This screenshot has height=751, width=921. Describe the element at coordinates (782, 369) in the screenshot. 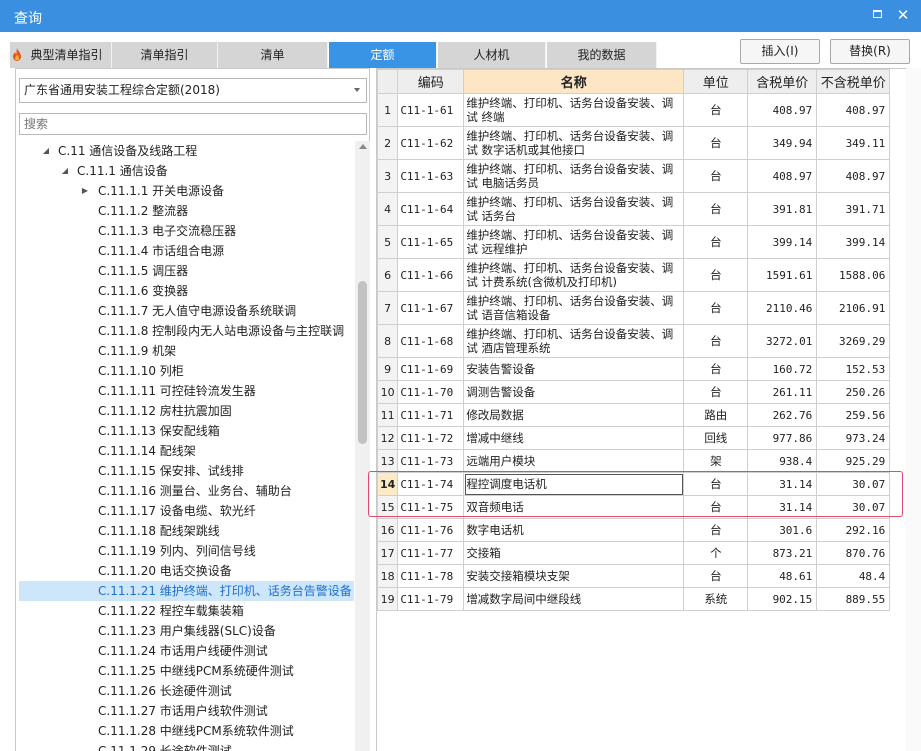

I see `cell-price-with-tax: 160.72` at that location.